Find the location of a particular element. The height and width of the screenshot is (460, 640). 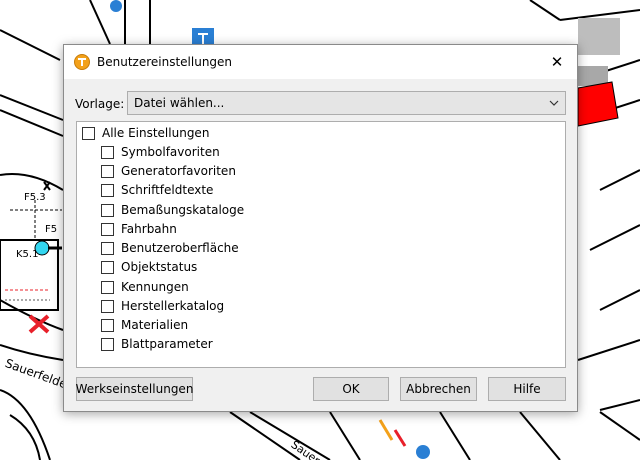

checkbox-label: Bemaßungskataloge is located at coordinates (183, 210).